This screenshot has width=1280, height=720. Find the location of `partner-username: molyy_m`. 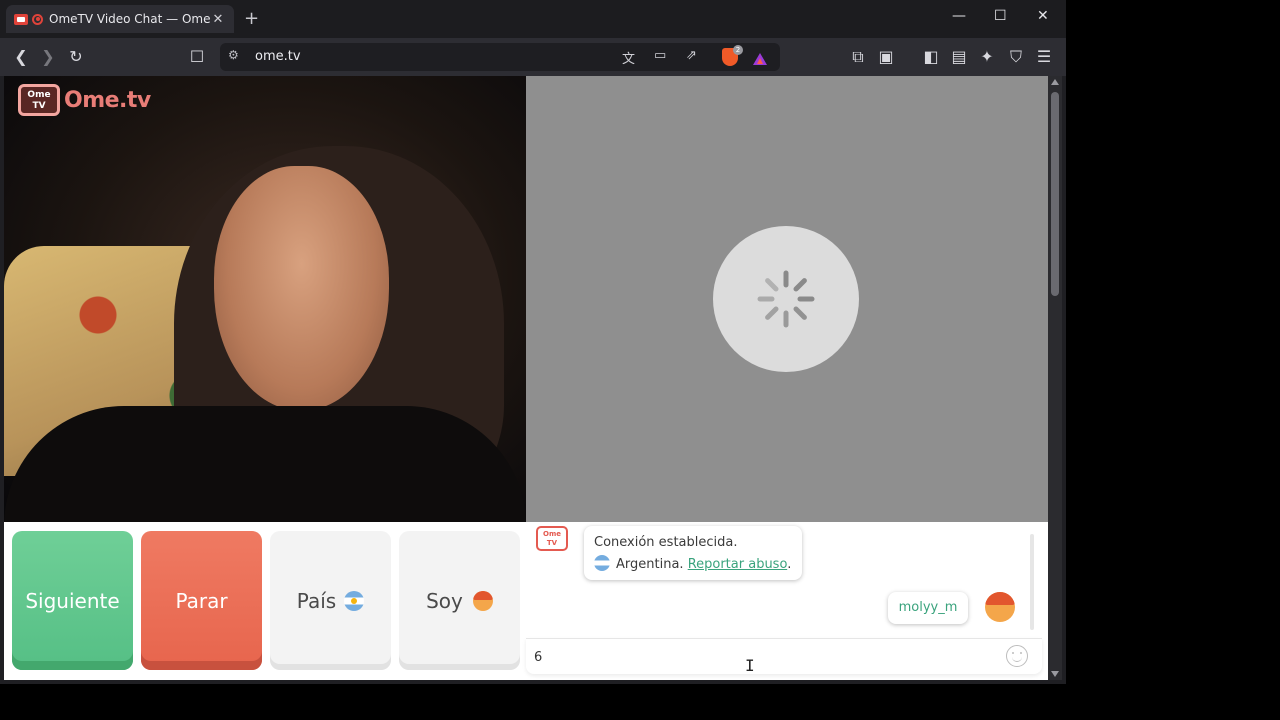

partner-username: molyy_m is located at coordinates (928, 608).